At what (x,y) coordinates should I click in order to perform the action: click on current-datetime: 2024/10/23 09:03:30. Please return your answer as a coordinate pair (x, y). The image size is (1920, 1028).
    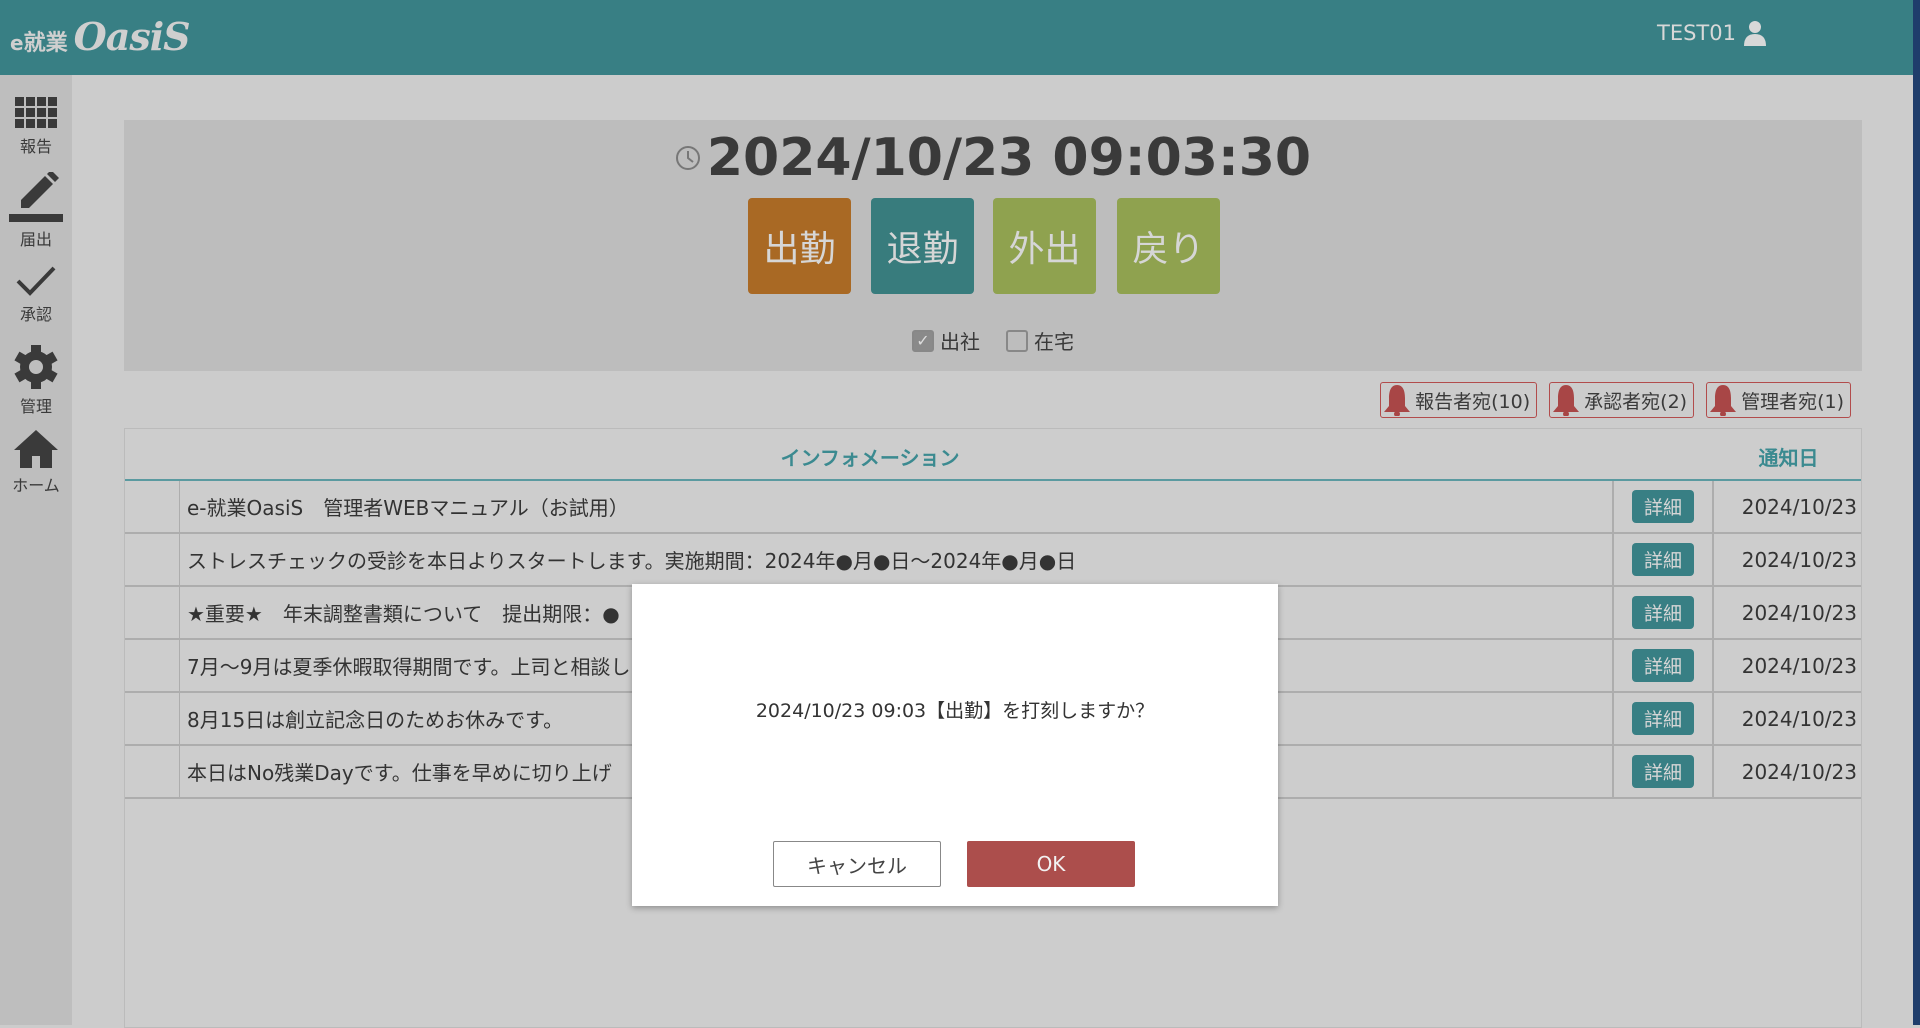
    Looking at the image, I should click on (1009, 158).